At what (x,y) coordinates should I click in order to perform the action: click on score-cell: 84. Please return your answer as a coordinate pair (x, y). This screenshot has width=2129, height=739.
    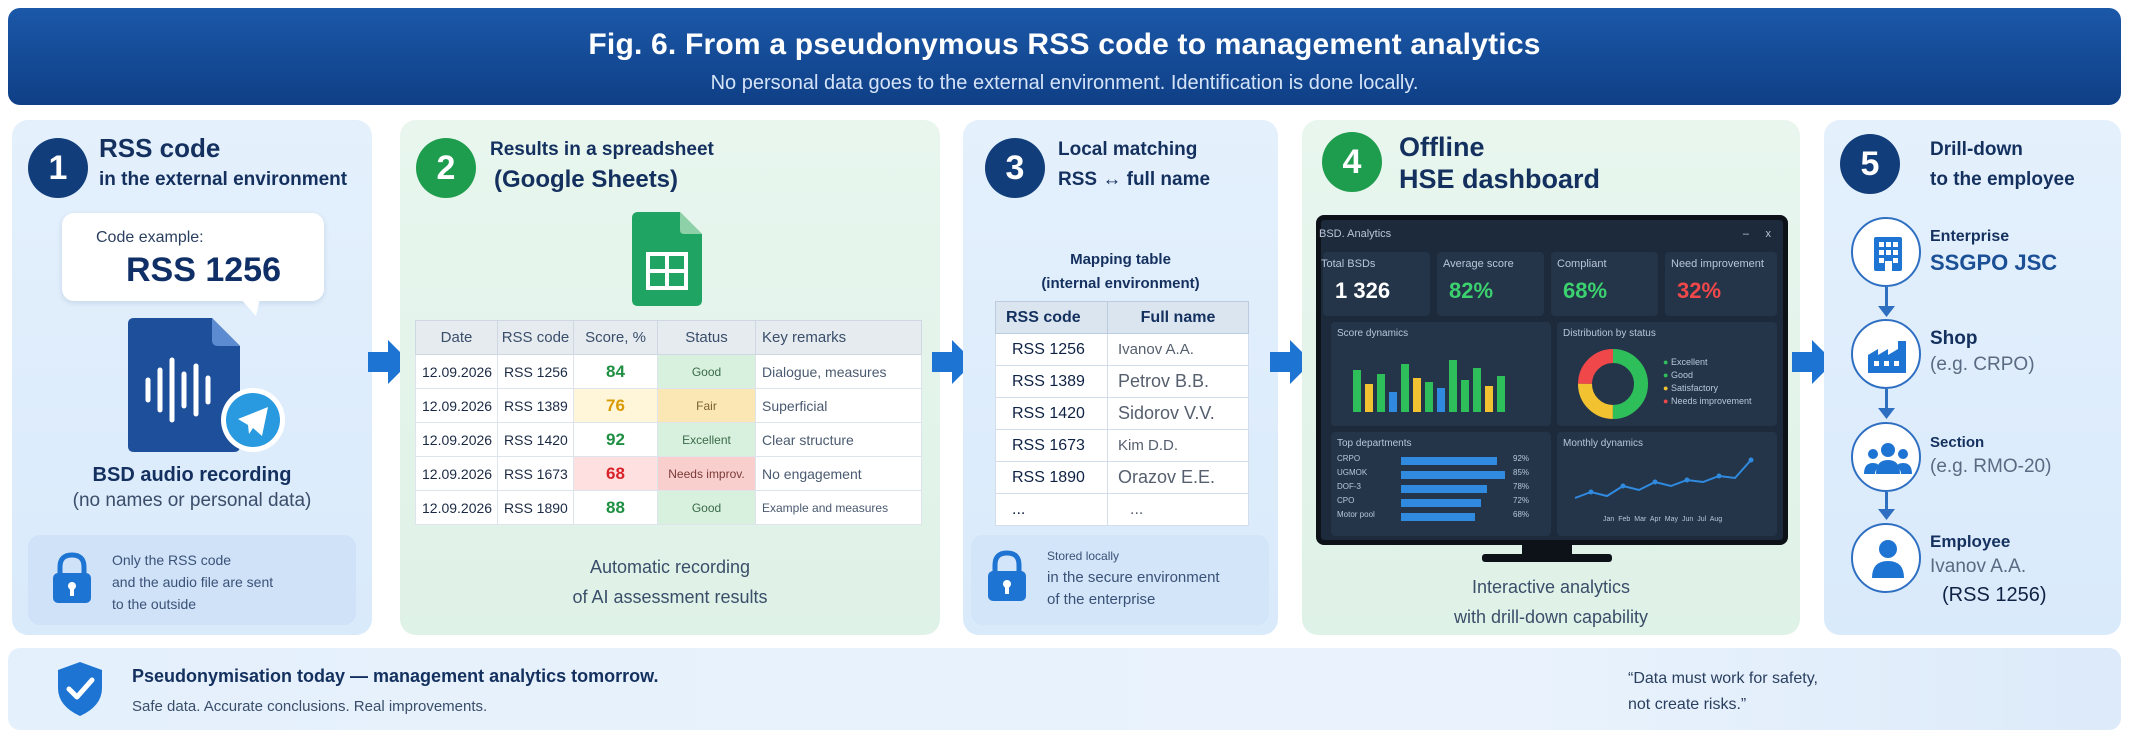
    Looking at the image, I should click on (615, 371).